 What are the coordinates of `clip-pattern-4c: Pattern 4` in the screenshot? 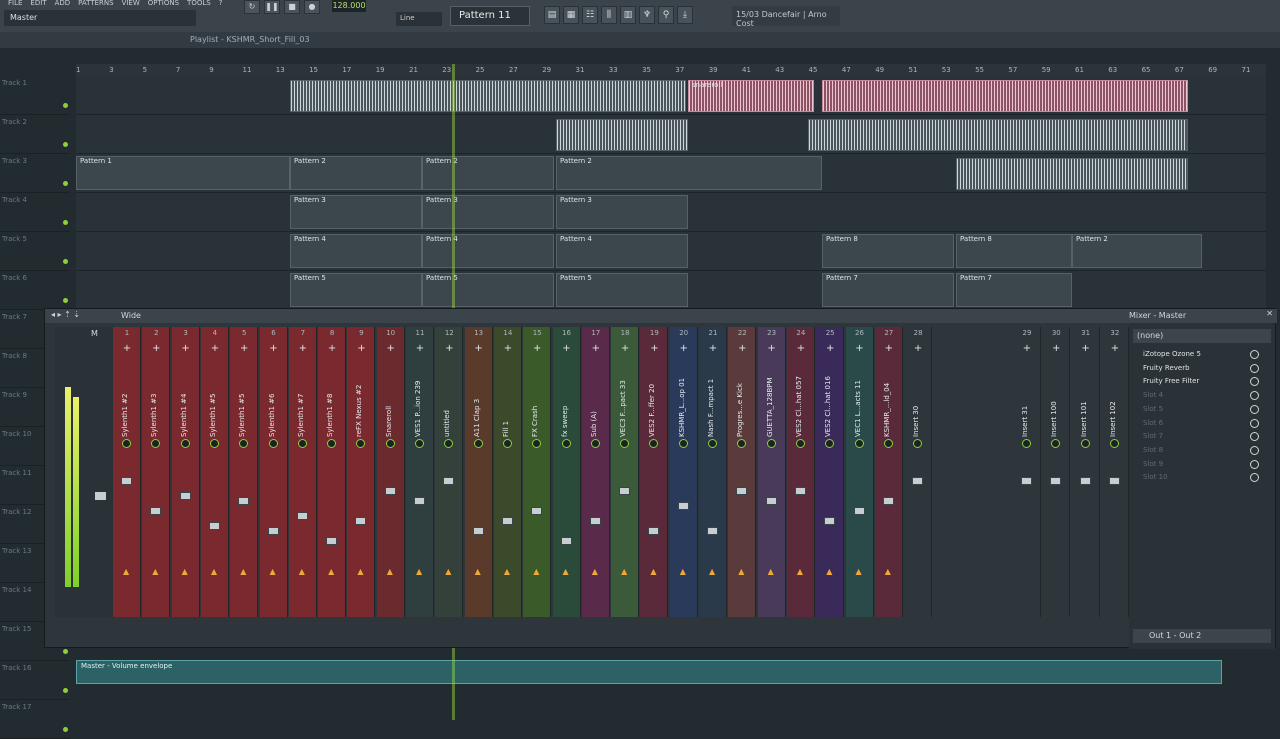 It's located at (622, 251).